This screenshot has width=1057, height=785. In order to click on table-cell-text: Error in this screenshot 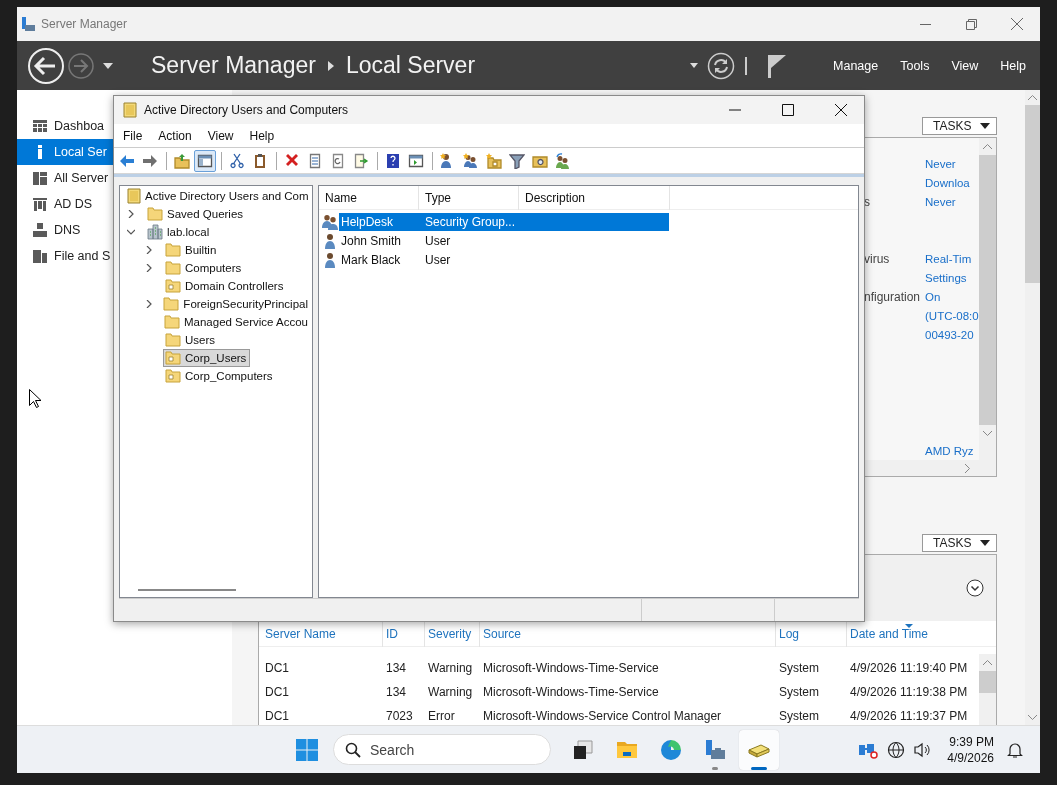, I will do `click(441, 716)`.